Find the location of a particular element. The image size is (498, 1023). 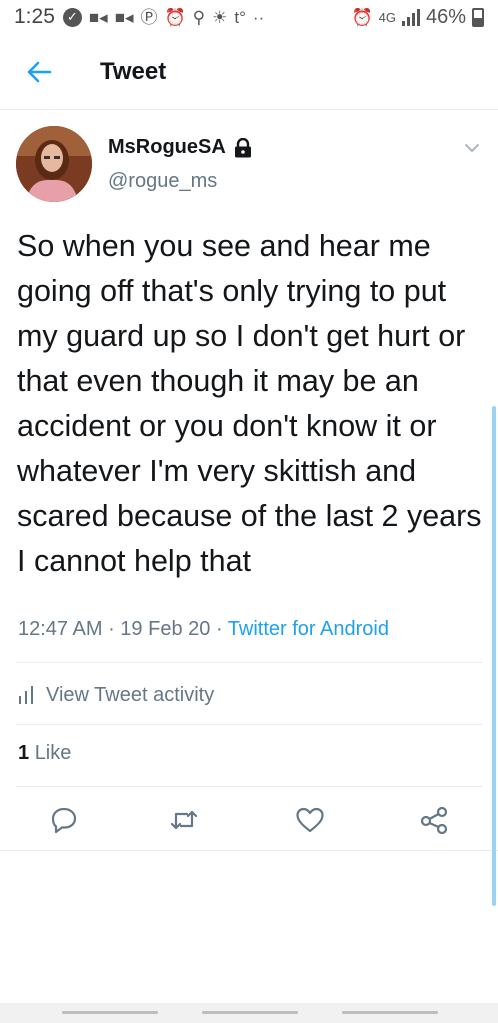

scrollbar is located at coordinates (494, 656).